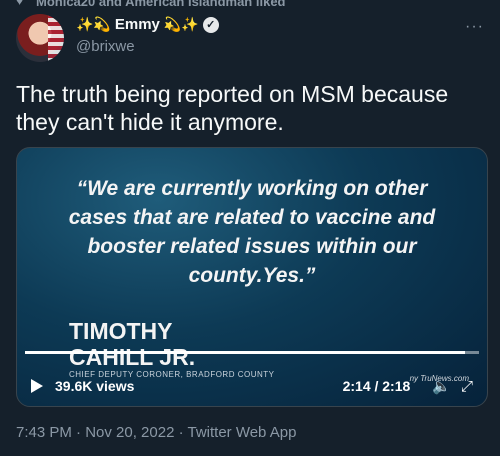 Image resolution: width=500 pixels, height=456 pixels. What do you see at coordinates (37, 386) in the screenshot?
I see `play-icon` at bounding box center [37, 386].